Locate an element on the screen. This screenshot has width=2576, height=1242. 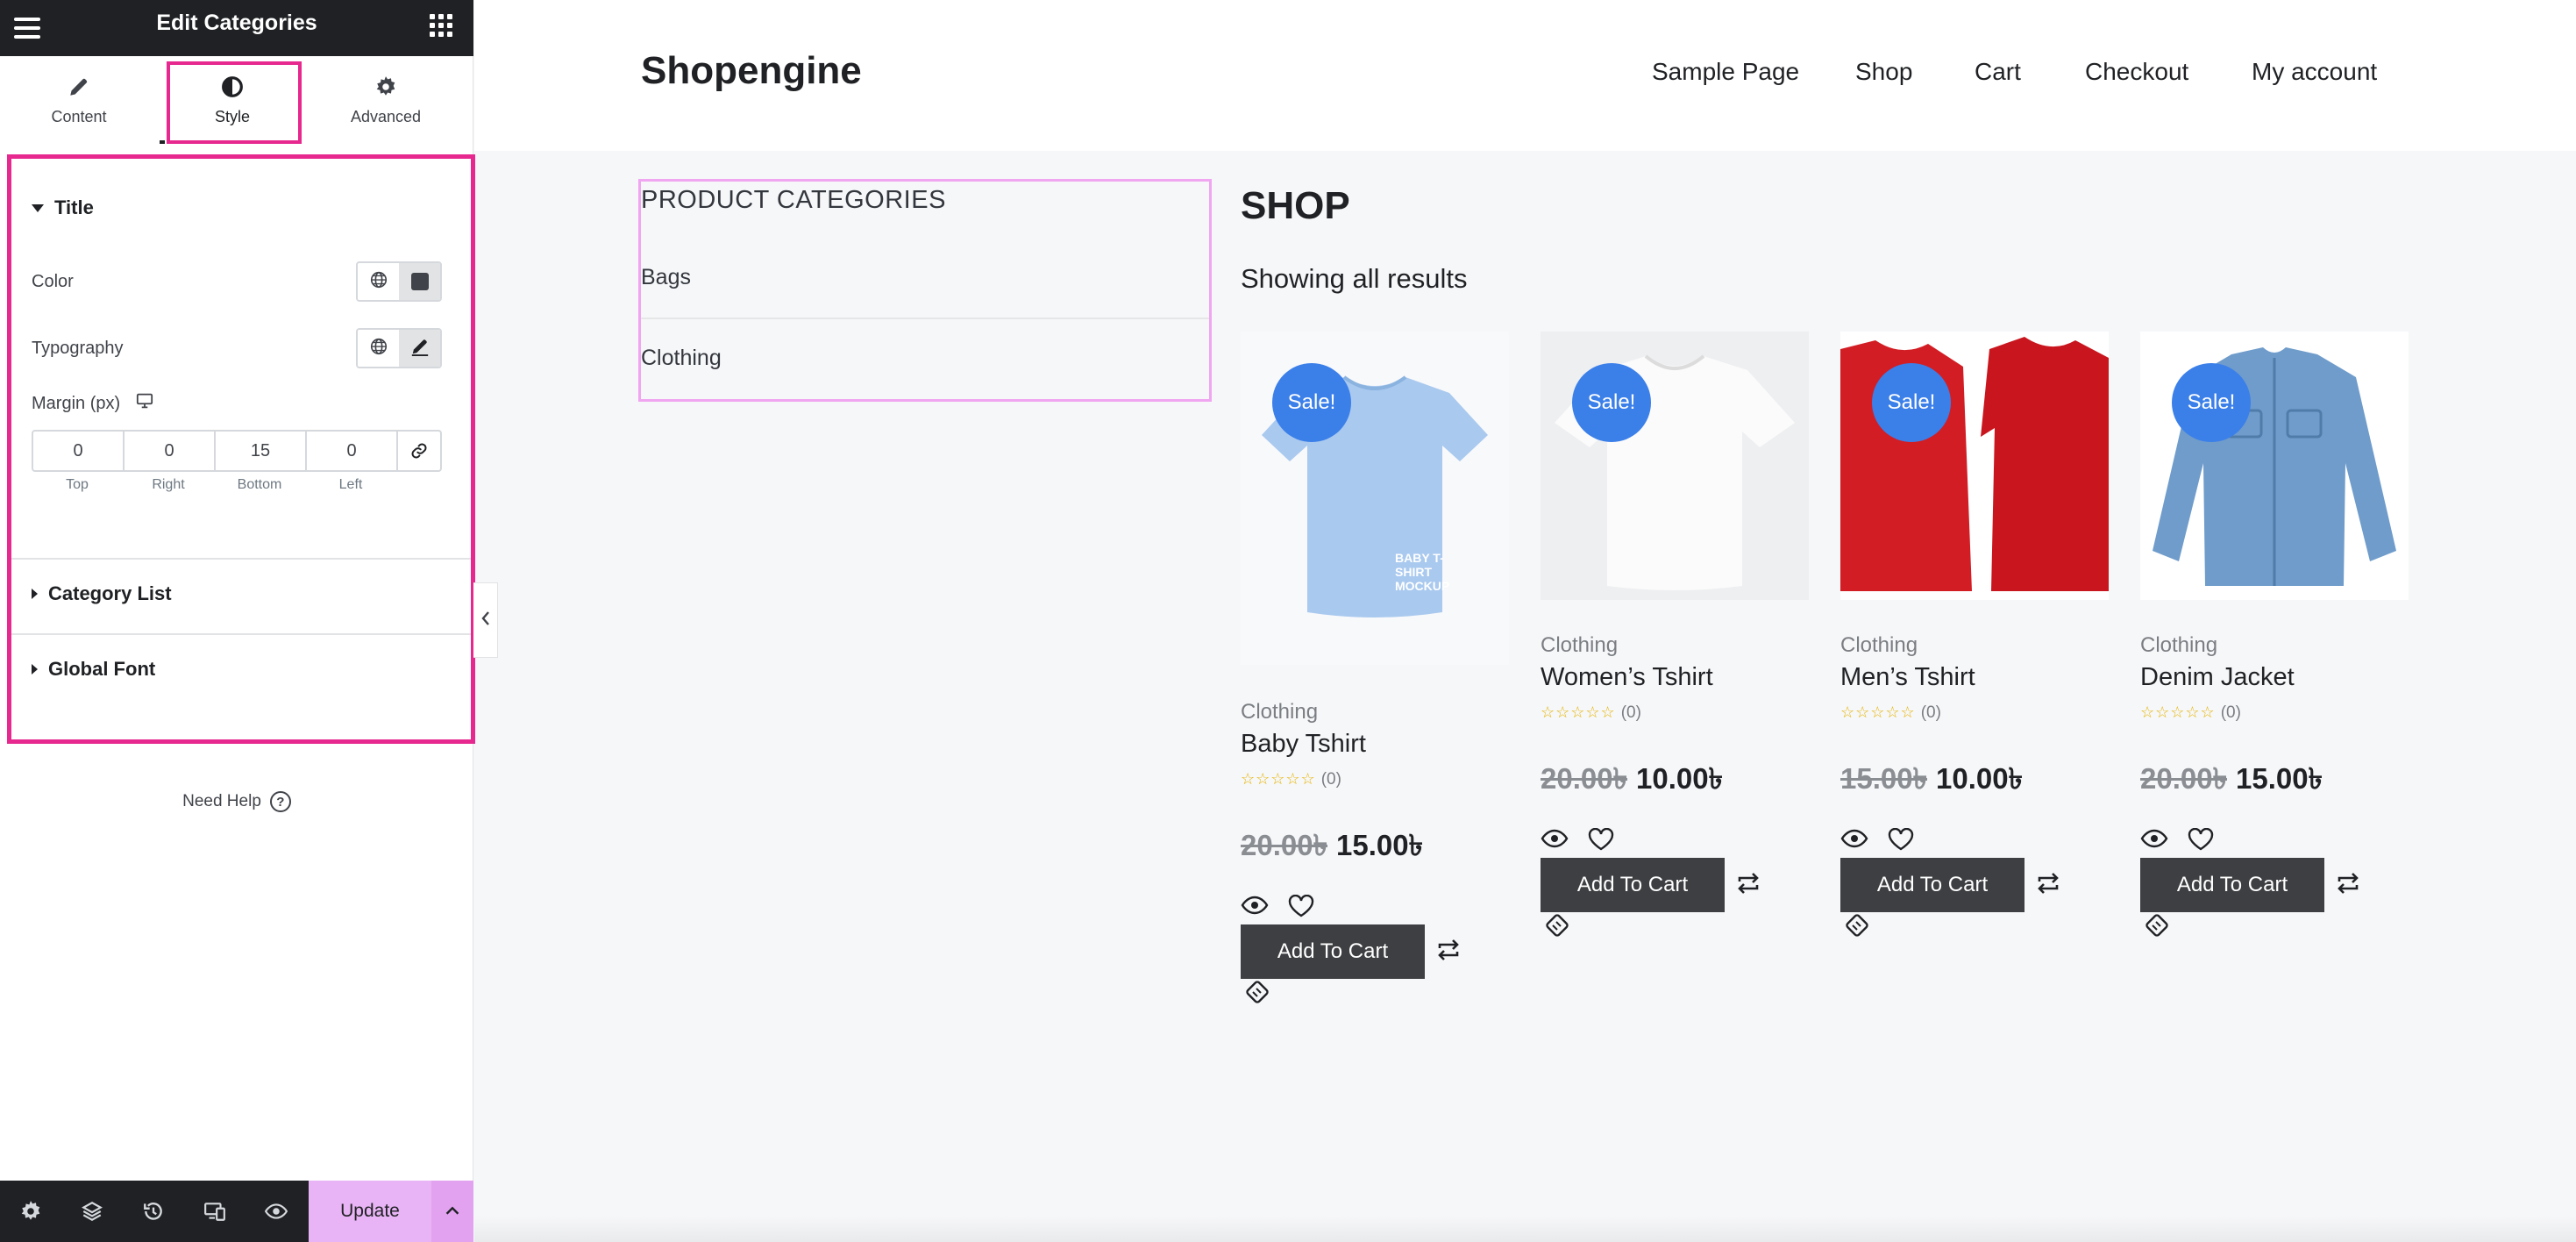
section-title-toggle: Title is located at coordinates (63, 207).